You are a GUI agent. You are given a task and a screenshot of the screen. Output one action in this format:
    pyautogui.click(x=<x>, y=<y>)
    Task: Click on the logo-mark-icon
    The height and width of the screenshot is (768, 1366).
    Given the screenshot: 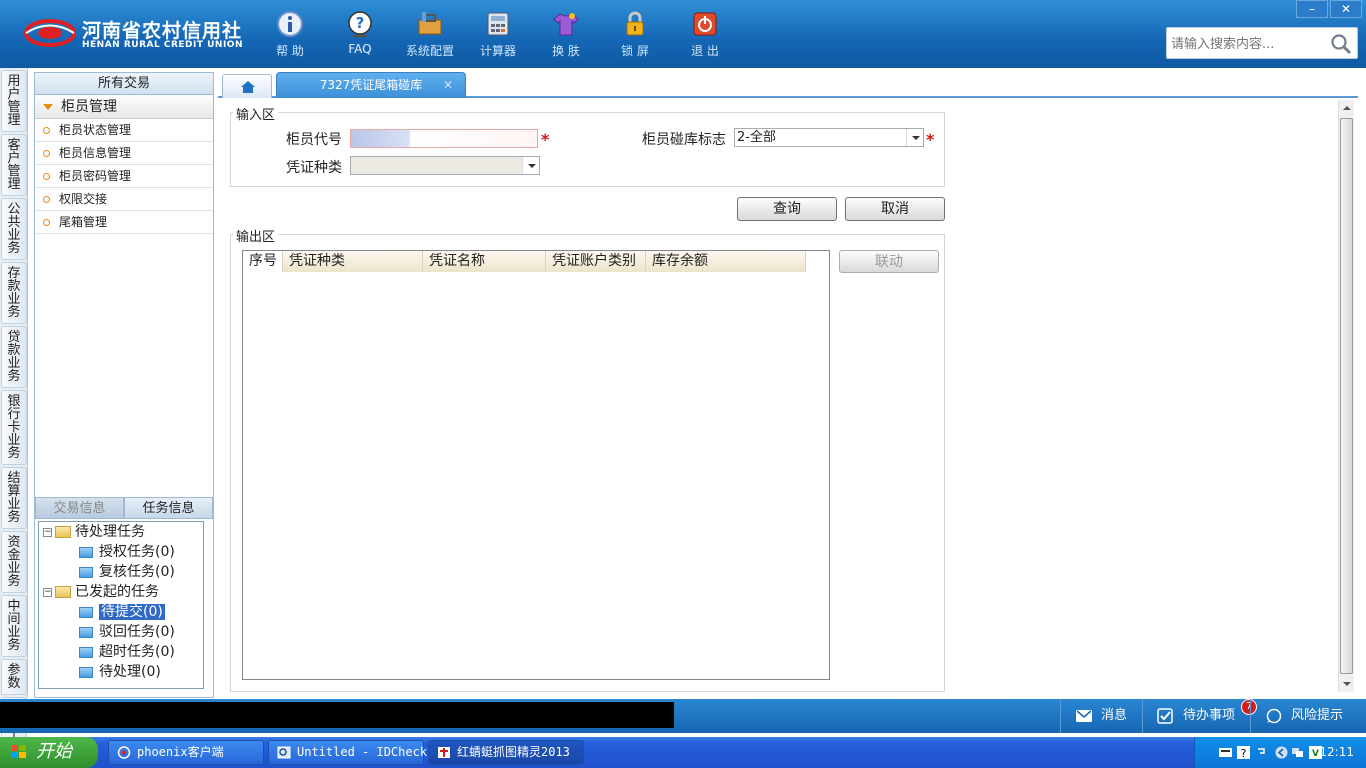 What is the action you would take?
    pyautogui.click(x=50, y=33)
    